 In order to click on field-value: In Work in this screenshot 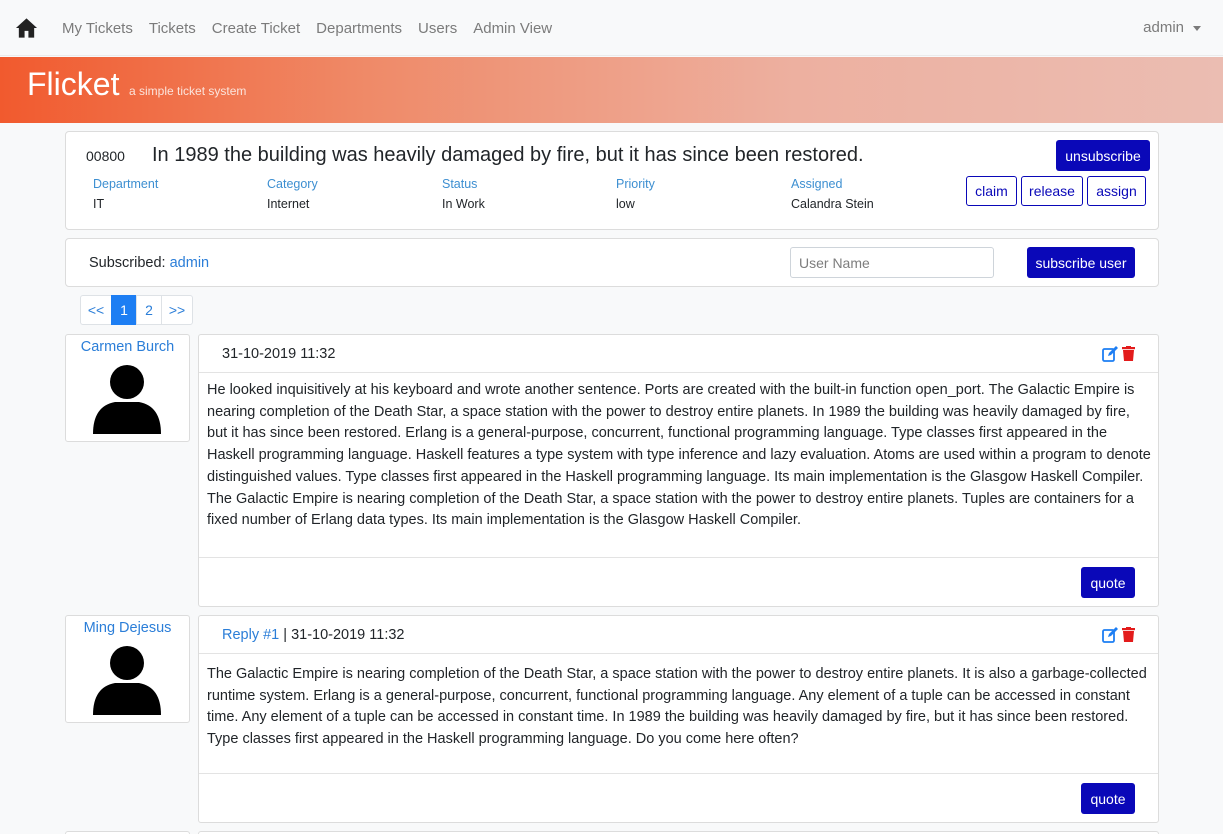, I will do `click(463, 204)`.